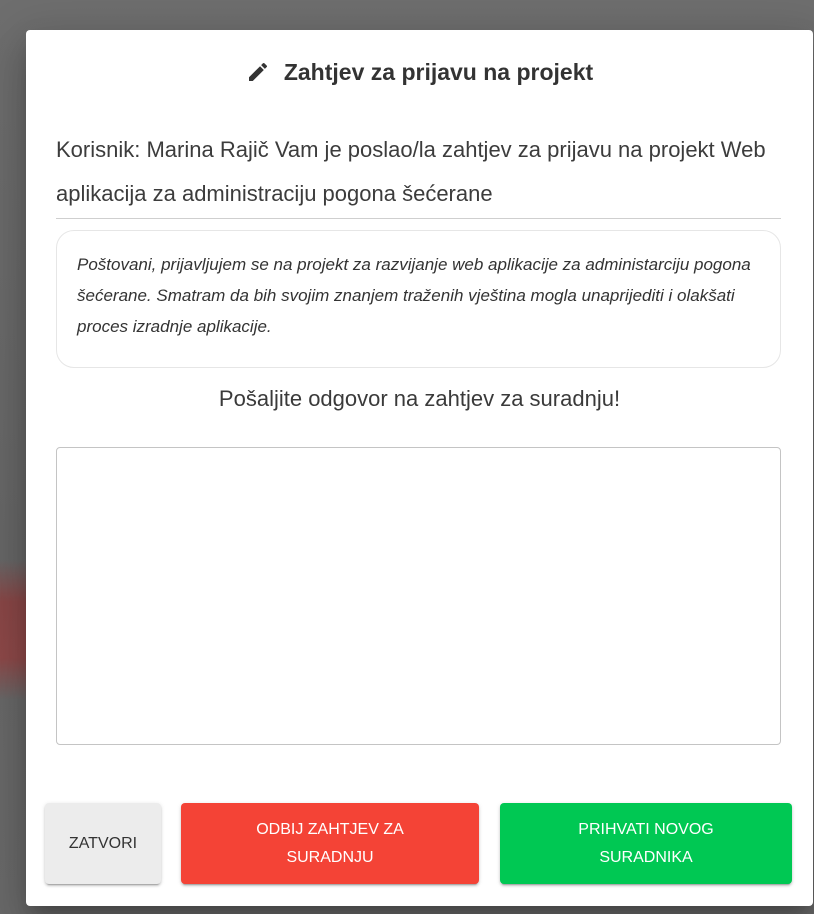  Describe the element at coordinates (258, 72) in the screenshot. I see `pencil-icon` at that location.